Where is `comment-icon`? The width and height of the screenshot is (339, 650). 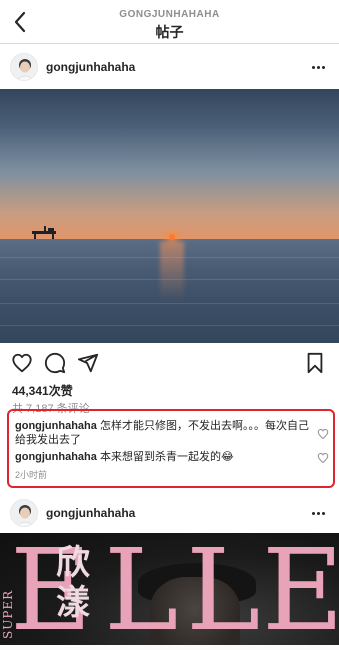 comment-icon is located at coordinates (55, 363).